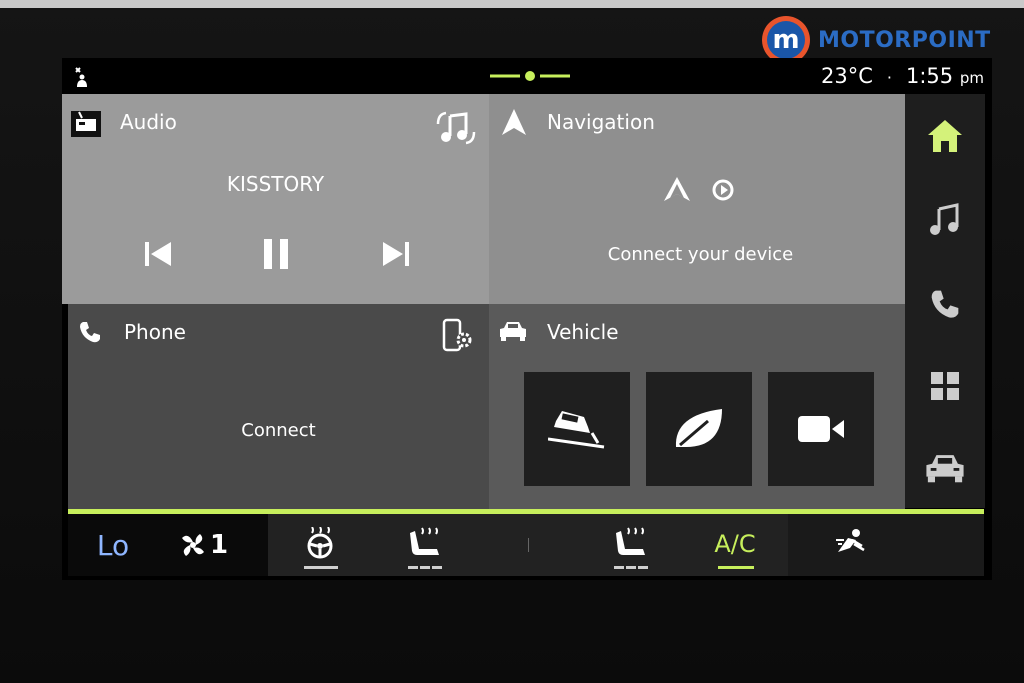  I want to click on clock-ampm: pm, so click(971, 78).